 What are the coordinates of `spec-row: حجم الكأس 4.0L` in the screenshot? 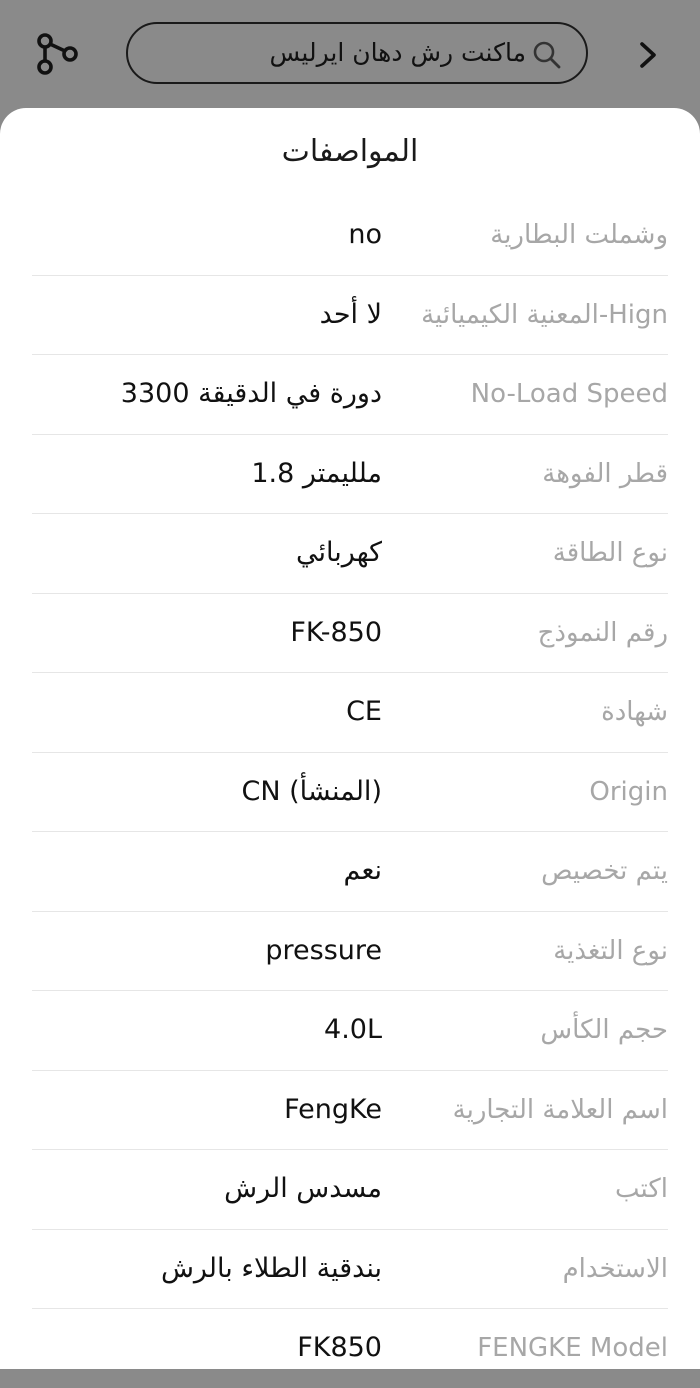 It's located at (350, 1031).